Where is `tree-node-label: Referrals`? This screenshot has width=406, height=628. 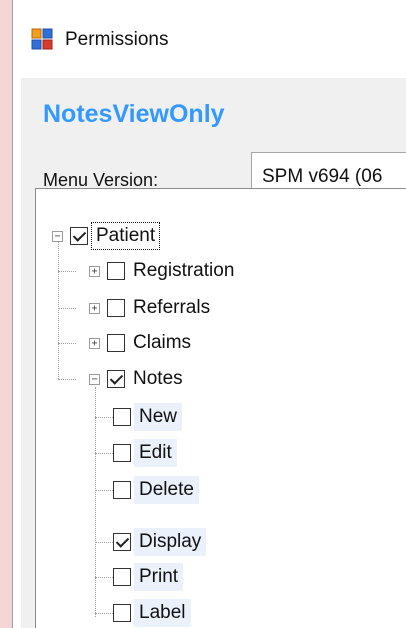
tree-node-label: Referrals is located at coordinates (172, 307).